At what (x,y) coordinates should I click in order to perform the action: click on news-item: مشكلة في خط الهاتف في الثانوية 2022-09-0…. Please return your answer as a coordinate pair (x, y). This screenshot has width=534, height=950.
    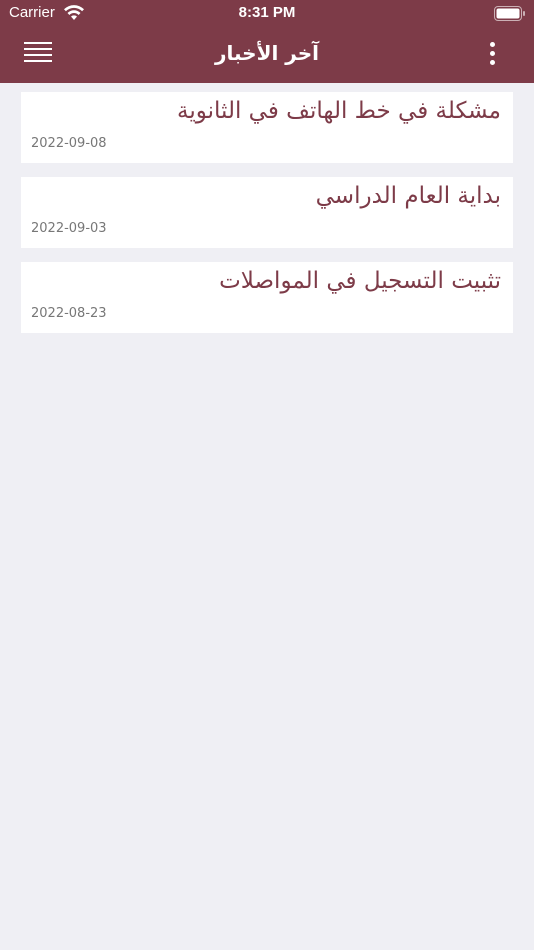
    Looking at the image, I should click on (267, 127).